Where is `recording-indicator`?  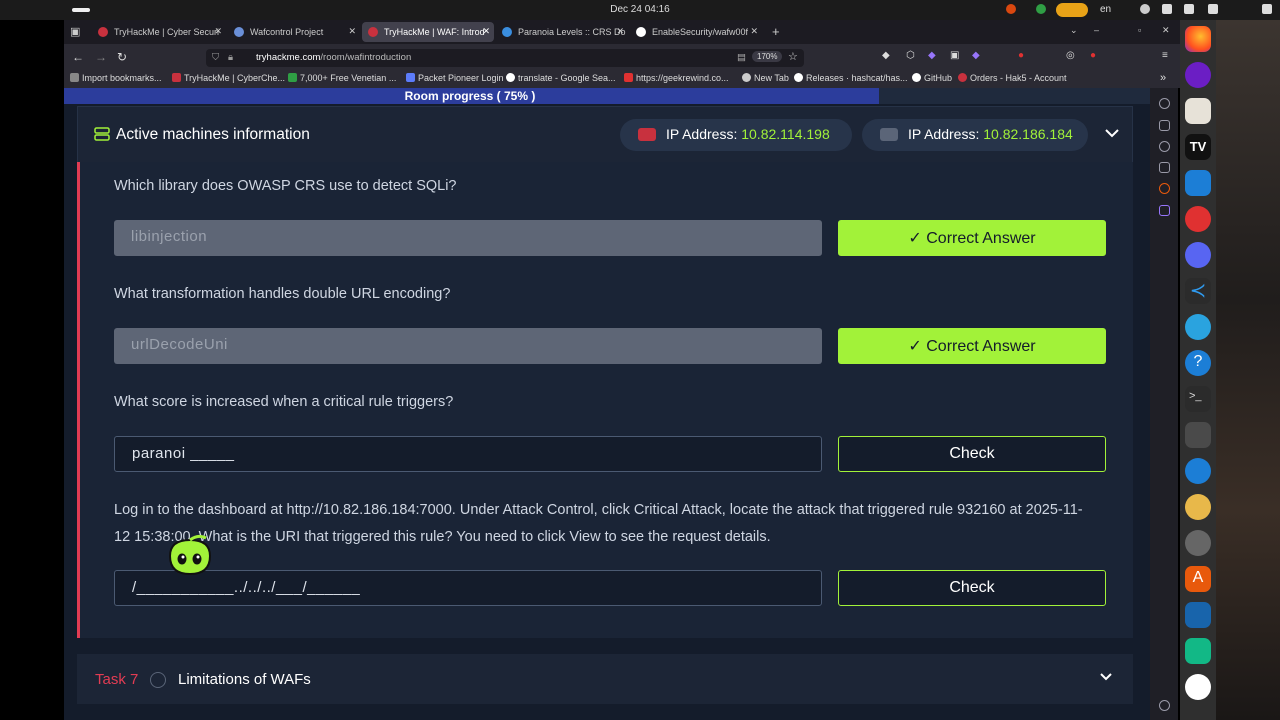 recording-indicator is located at coordinates (1072, 10).